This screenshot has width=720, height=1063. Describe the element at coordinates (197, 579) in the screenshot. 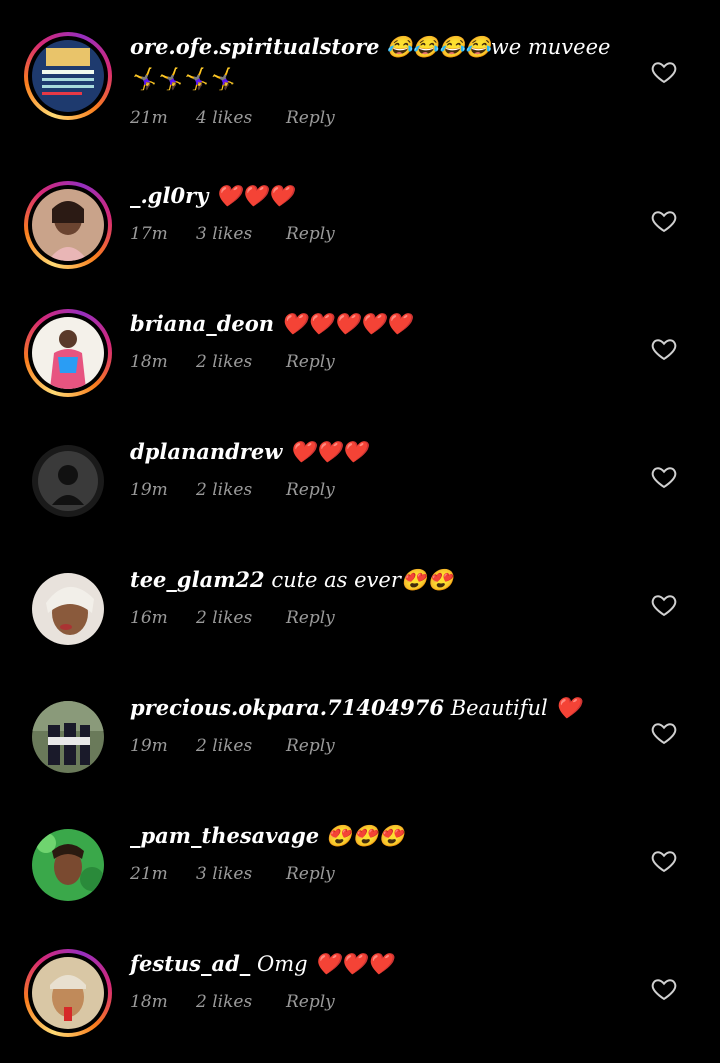

I see `comment-username: tee_glam22` at that location.